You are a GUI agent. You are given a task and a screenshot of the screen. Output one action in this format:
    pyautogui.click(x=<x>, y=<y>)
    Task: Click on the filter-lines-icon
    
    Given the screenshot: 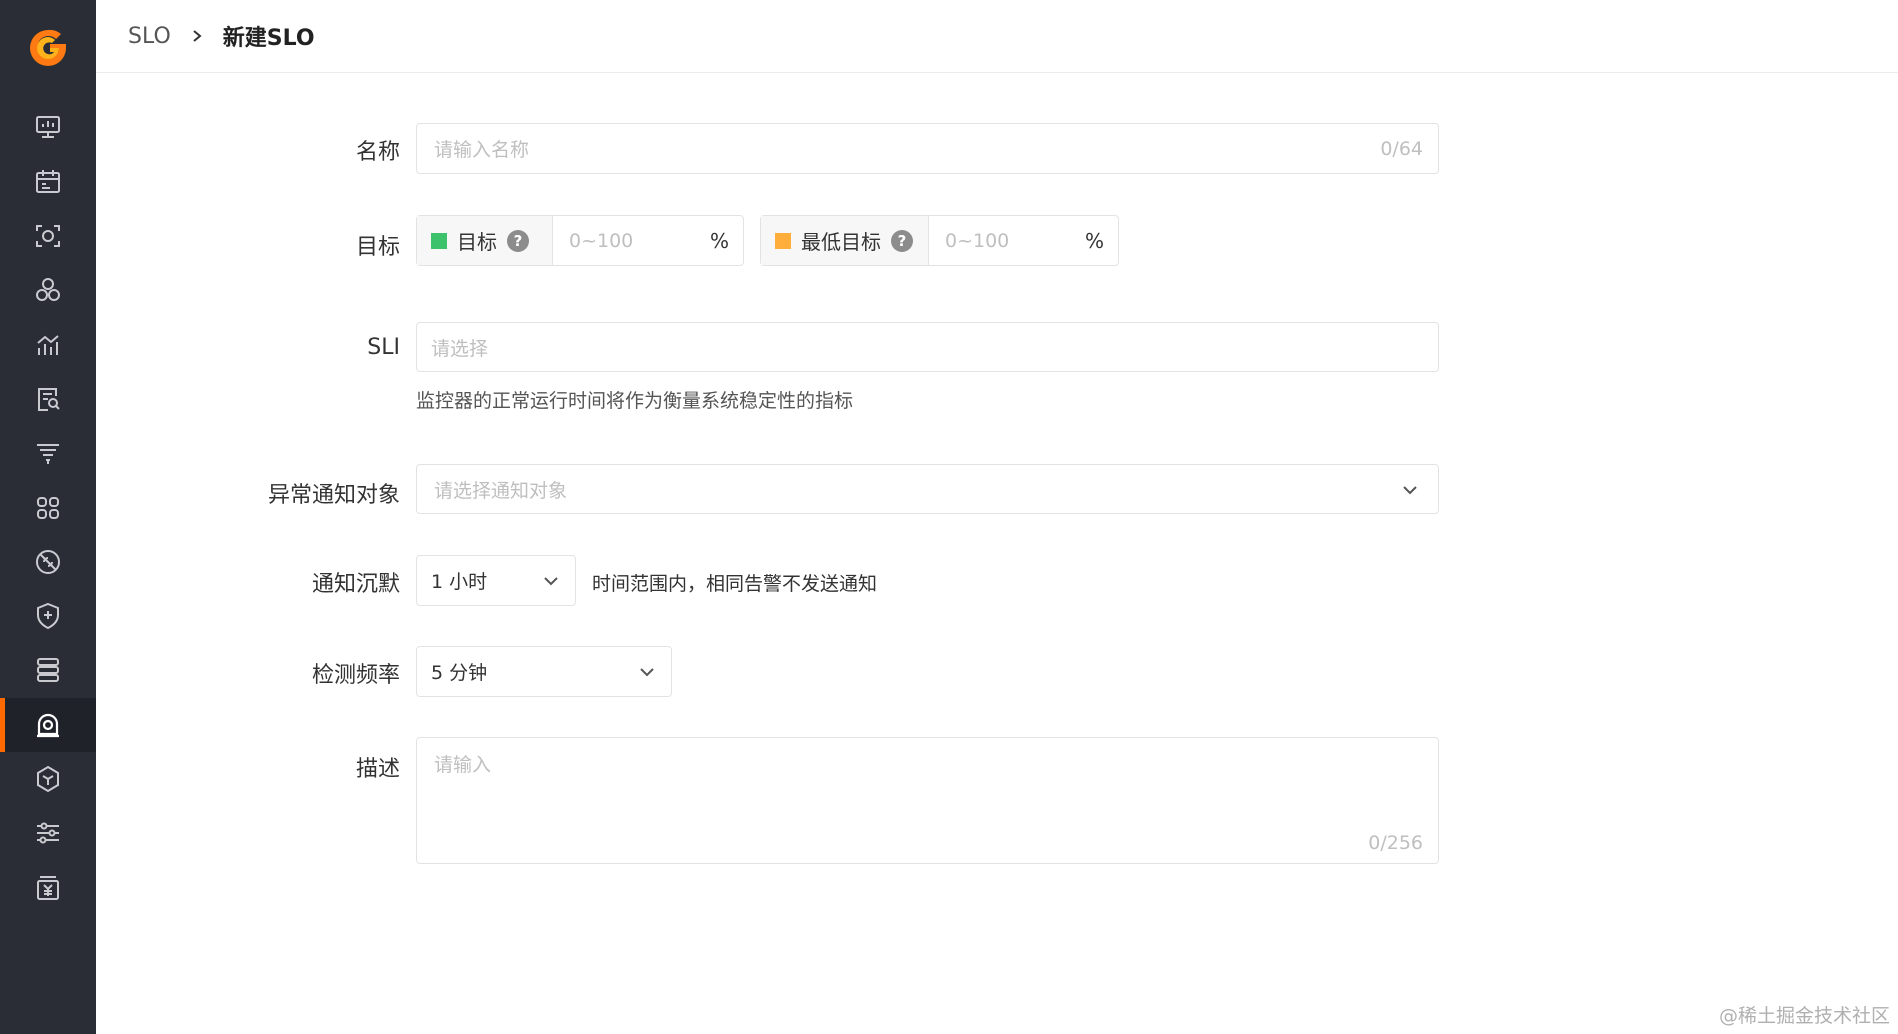 What is the action you would take?
    pyautogui.click(x=48, y=454)
    